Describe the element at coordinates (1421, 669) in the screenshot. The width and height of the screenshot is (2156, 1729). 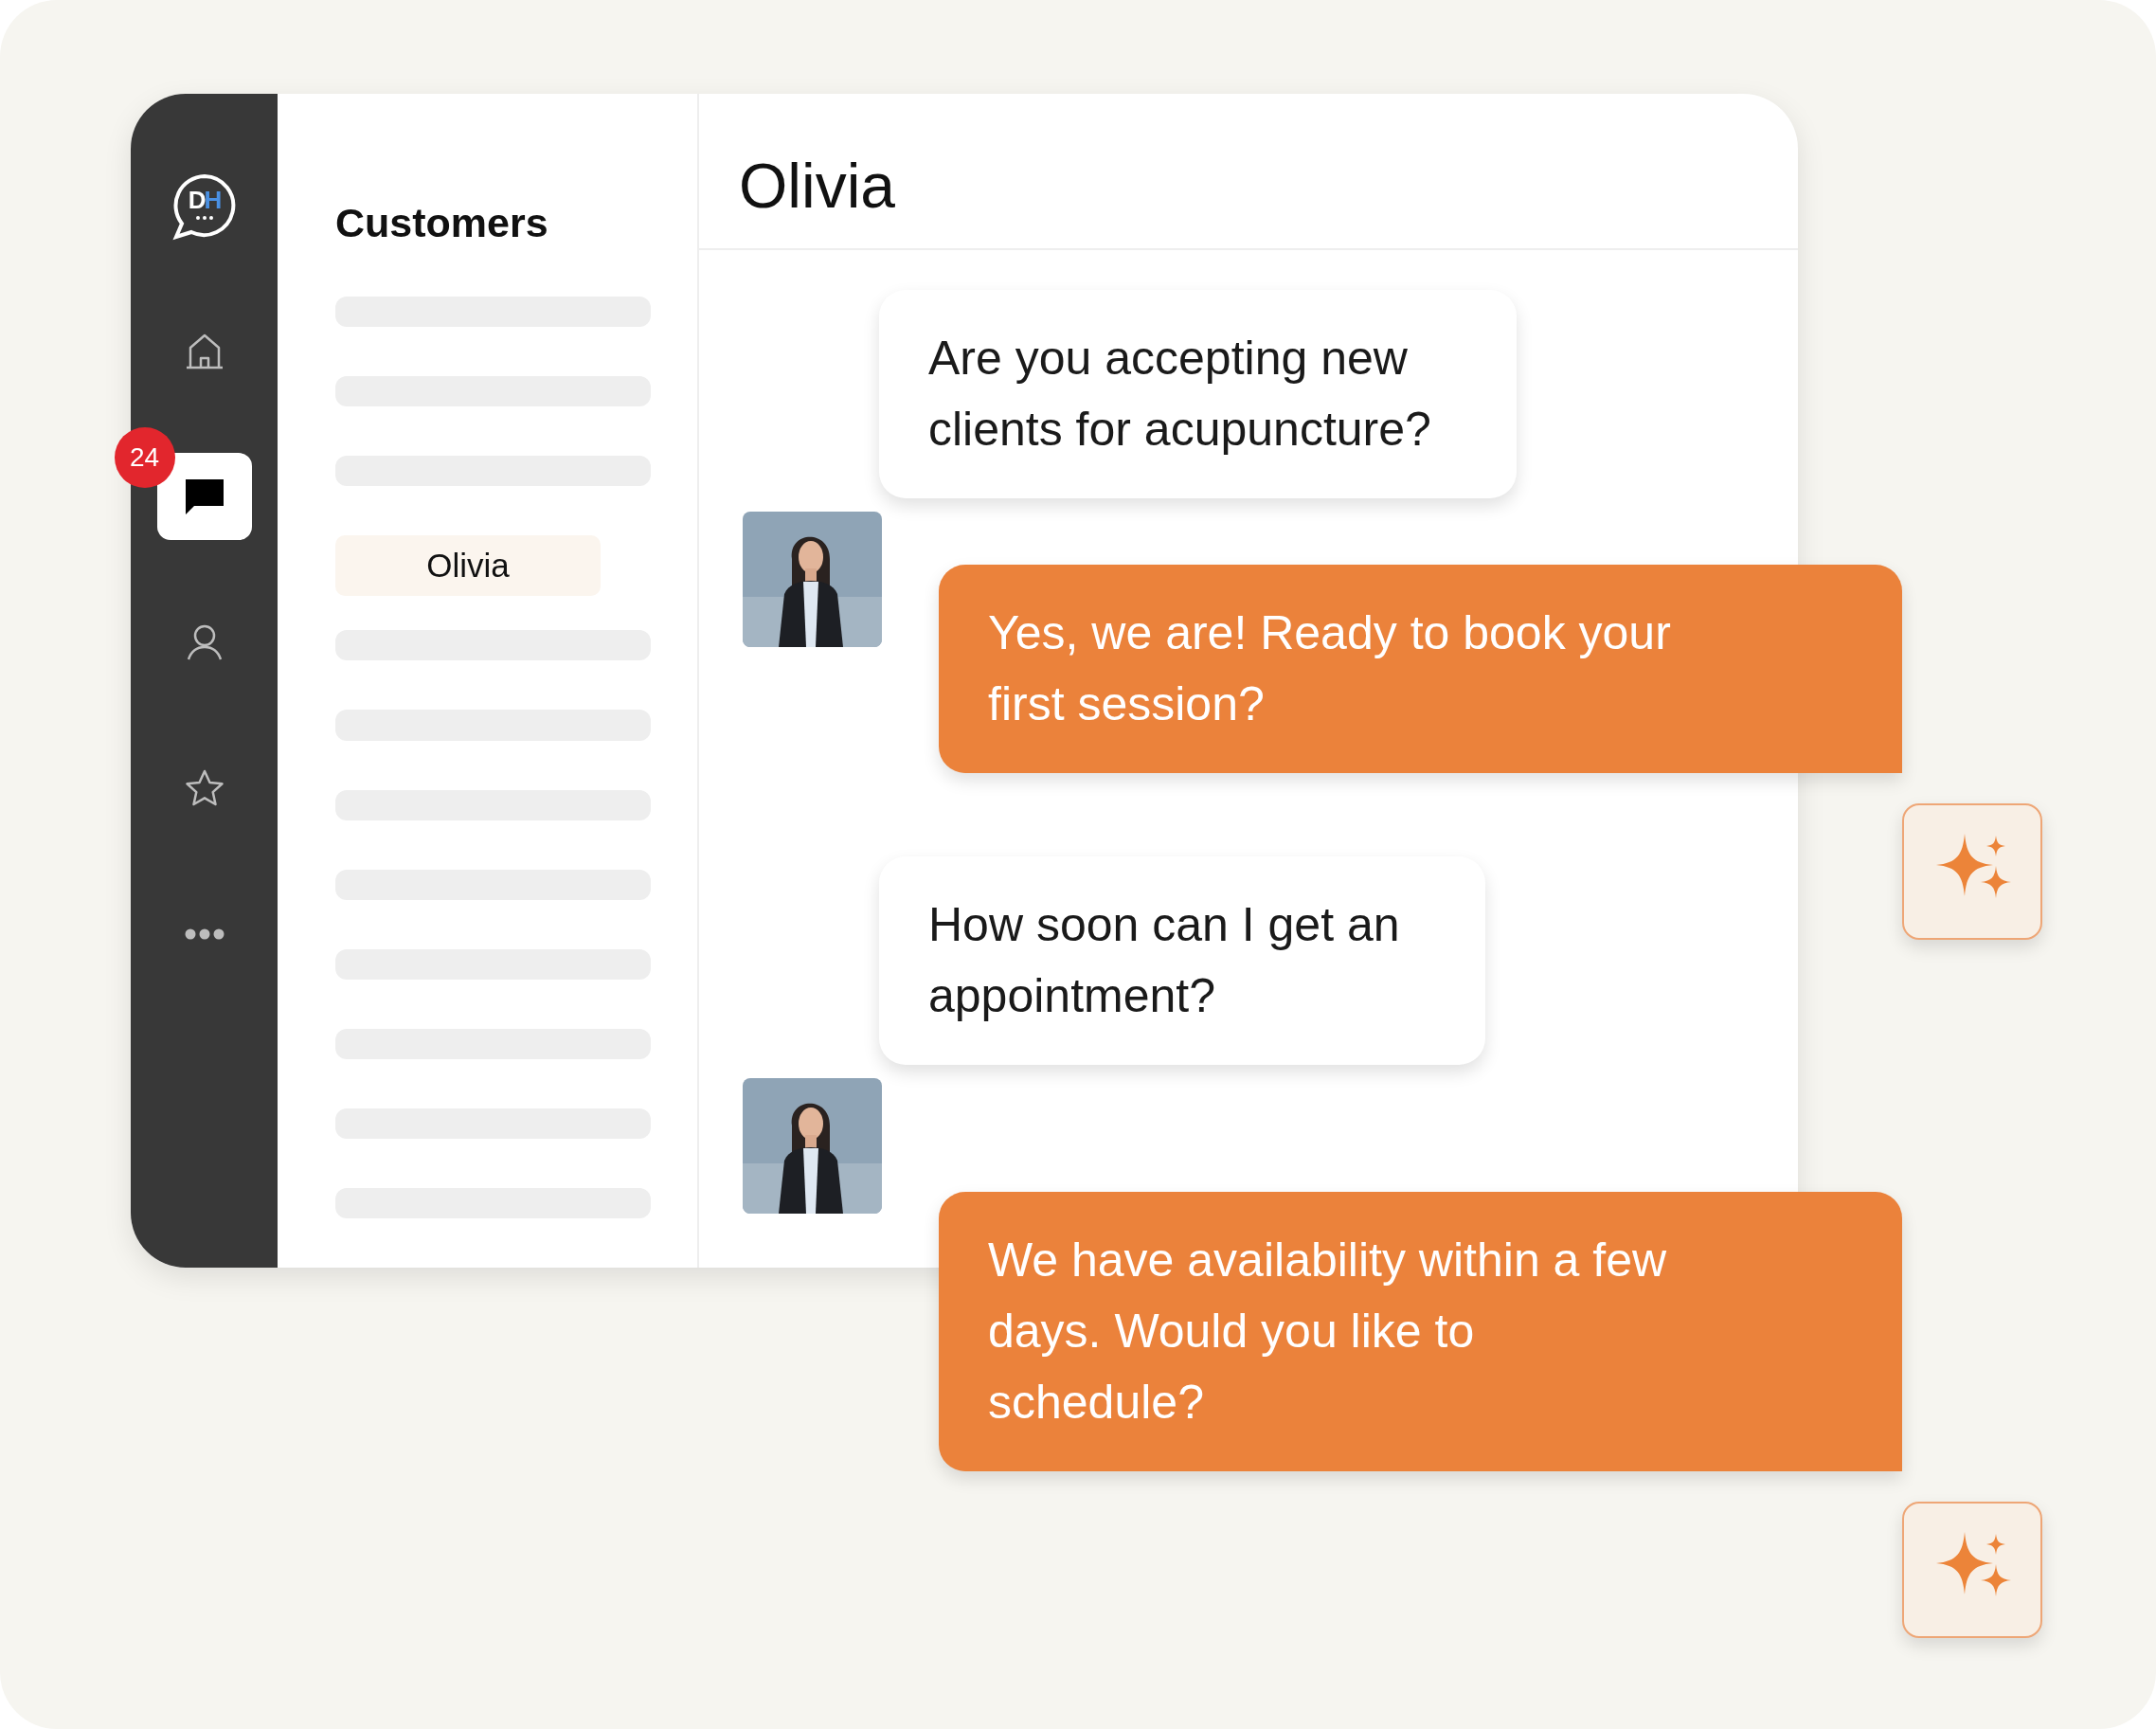
I see `reply-bubble: Yes, we are! Ready to book your first session?` at that location.